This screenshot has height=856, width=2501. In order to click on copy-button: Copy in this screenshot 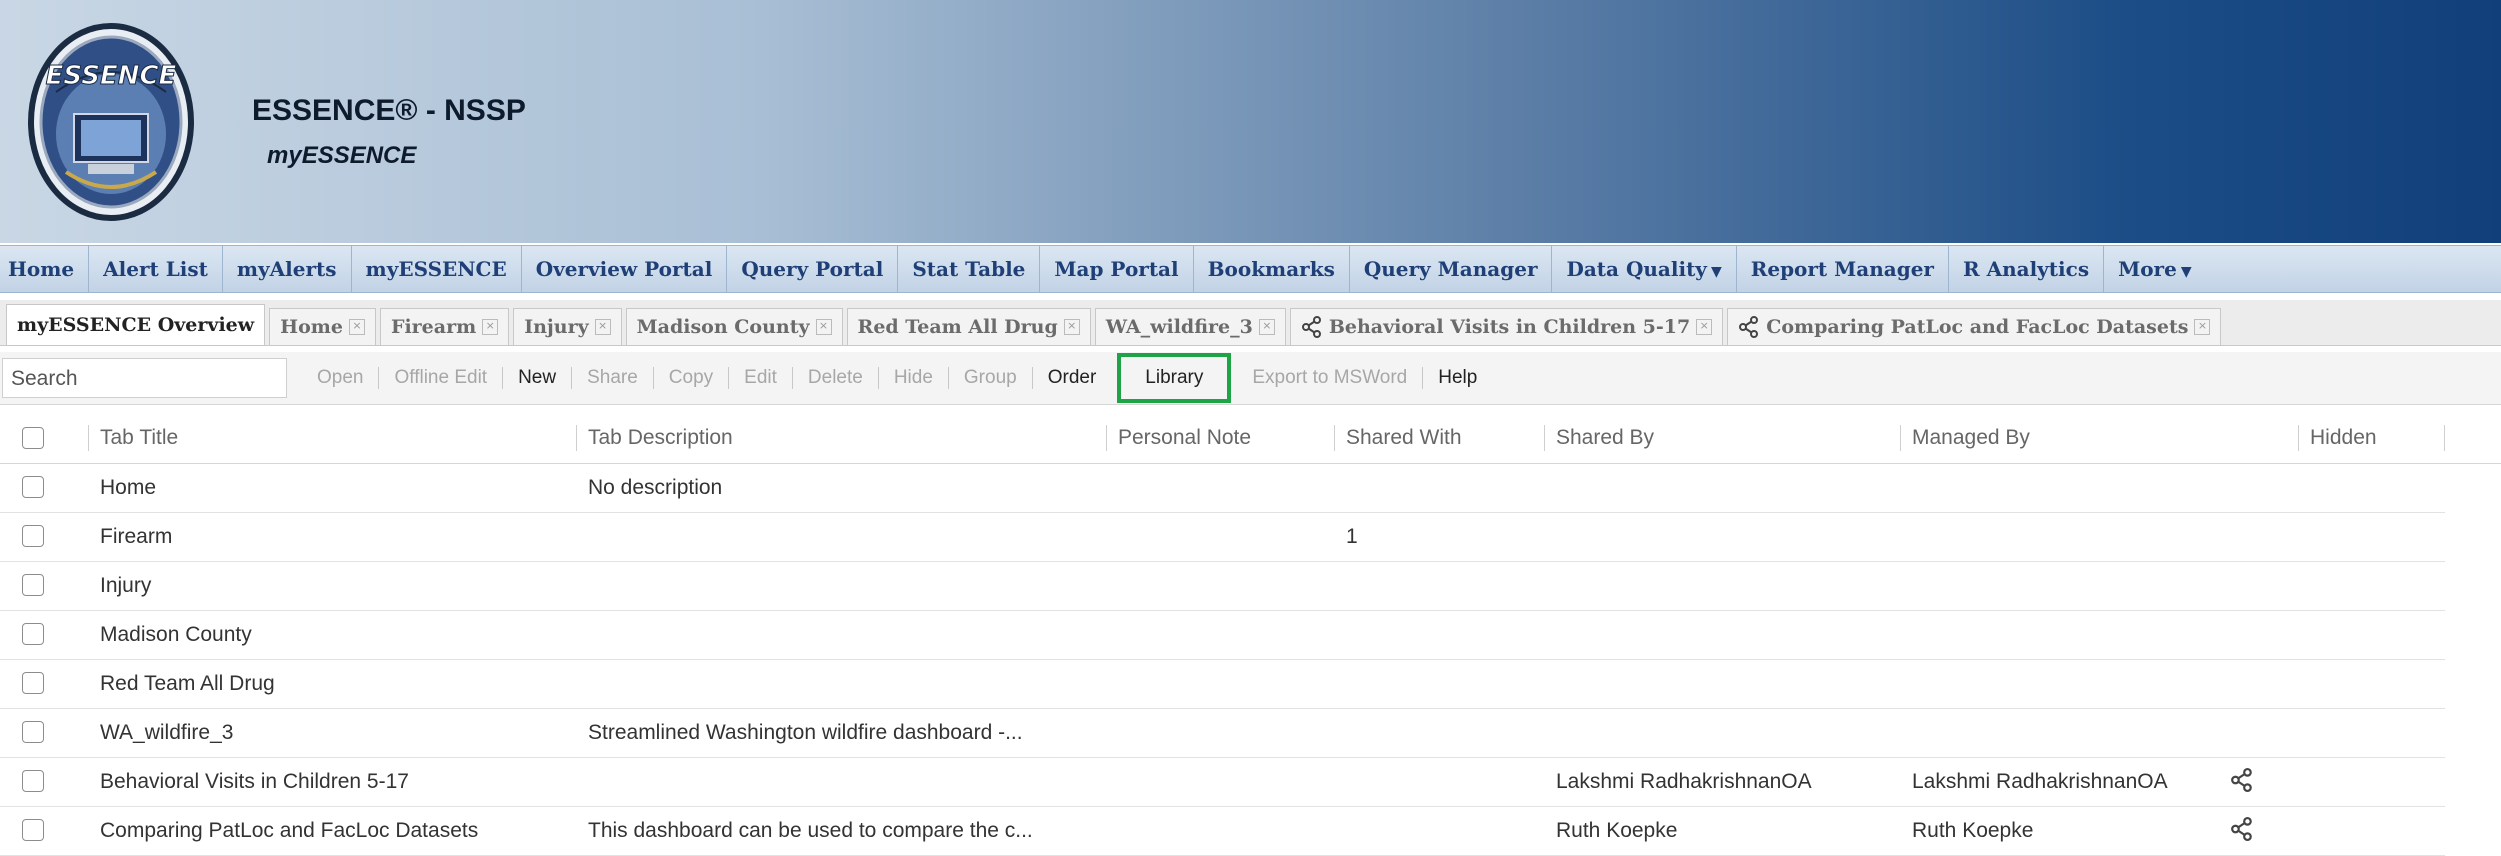, I will do `click(691, 378)`.